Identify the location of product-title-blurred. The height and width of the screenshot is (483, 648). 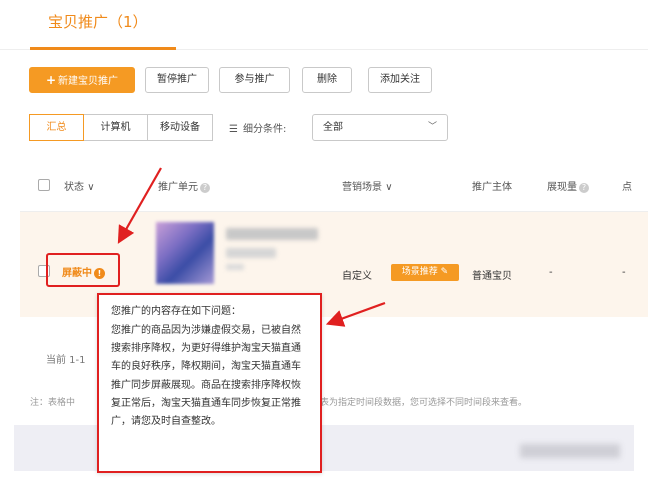
(272, 234).